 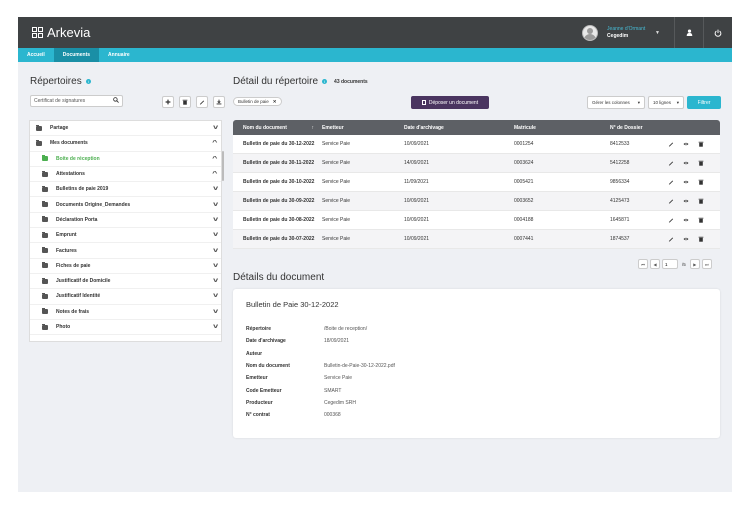 What do you see at coordinates (313, 127) in the screenshot?
I see `sort-icon: ↑` at bounding box center [313, 127].